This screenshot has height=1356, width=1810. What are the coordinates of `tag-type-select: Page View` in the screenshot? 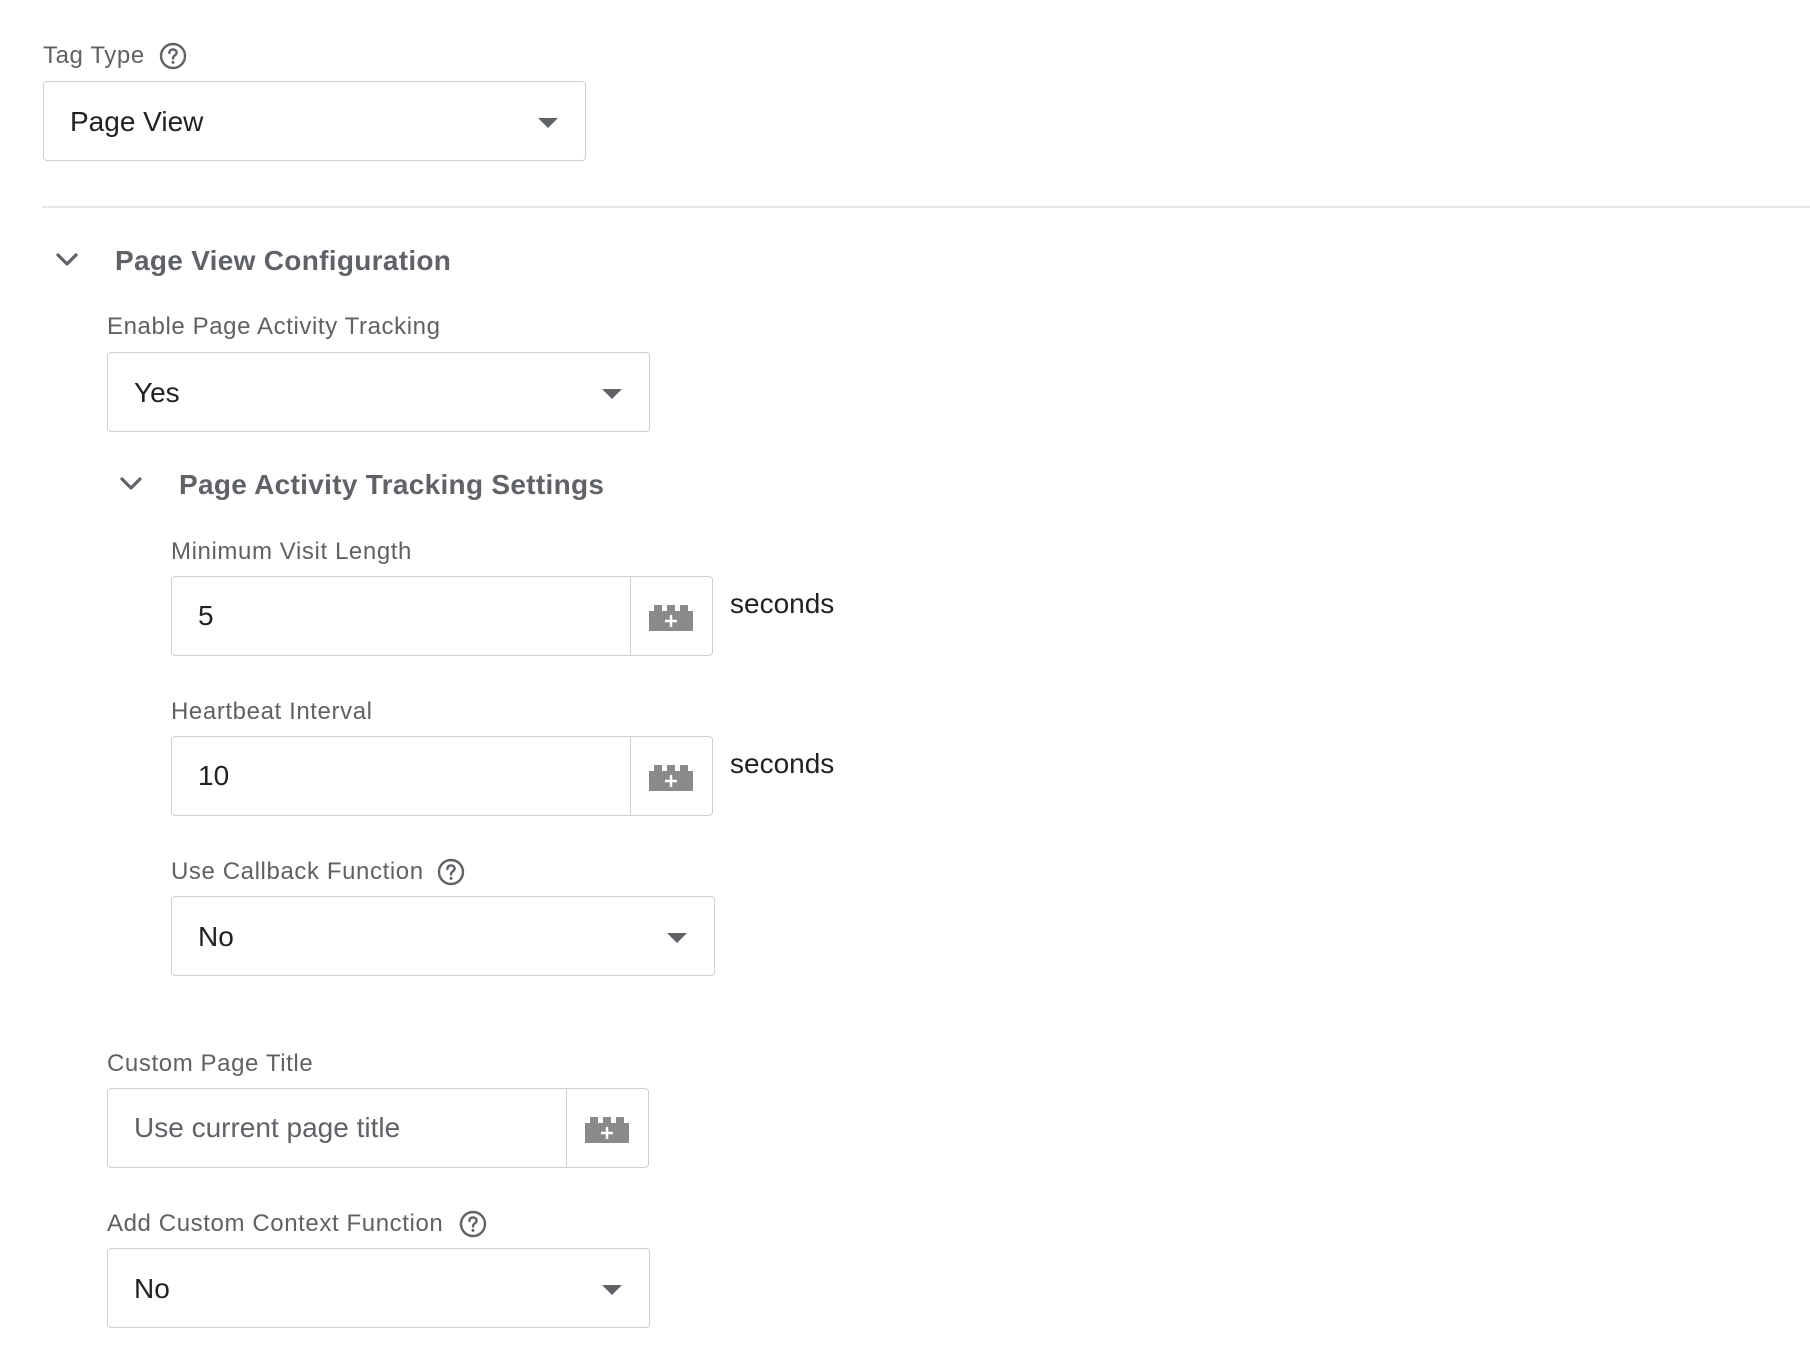 It's located at (314, 121).